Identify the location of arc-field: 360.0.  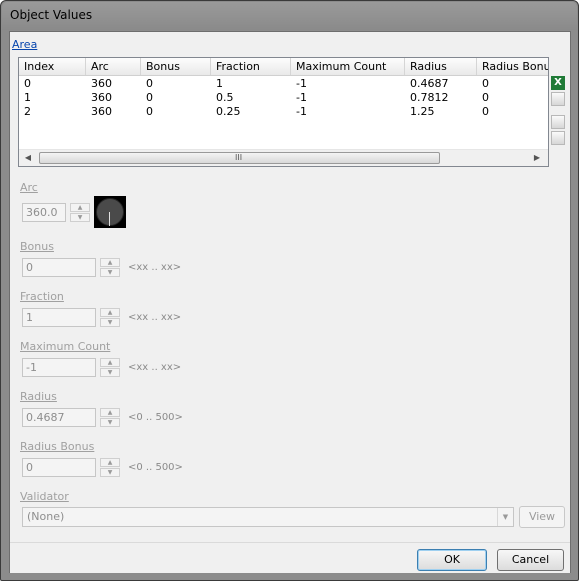
(44, 212).